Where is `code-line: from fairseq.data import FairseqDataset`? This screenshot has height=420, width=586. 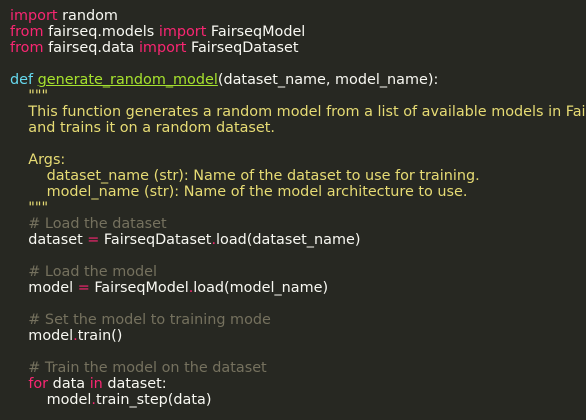
code-line: from fairseq.data import FairseqDataset is located at coordinates (298, 48).